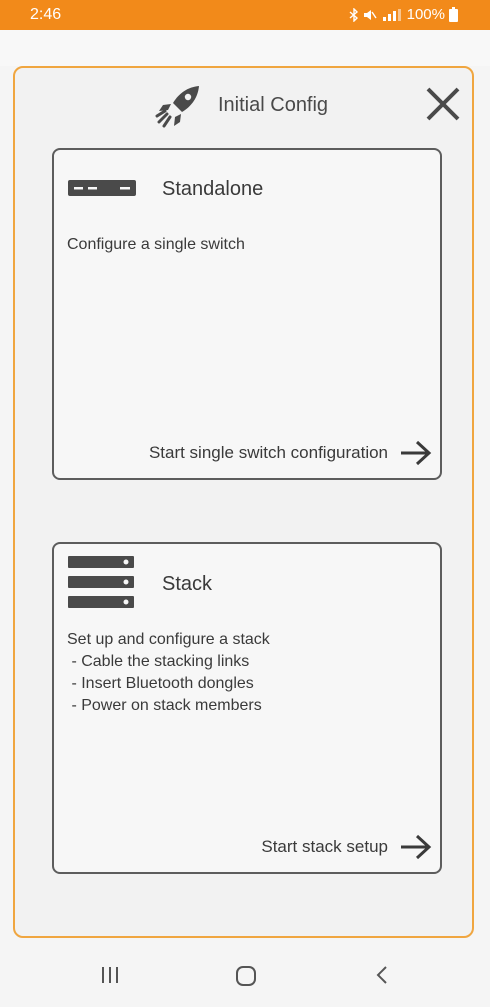 Image resolution: width=490 pixels, height=1007 pixels. What do you see at coordinates (156, 244) in the screenshot?
I see `standalone-description: Configure a single switch` at bounding box center [156, 244].